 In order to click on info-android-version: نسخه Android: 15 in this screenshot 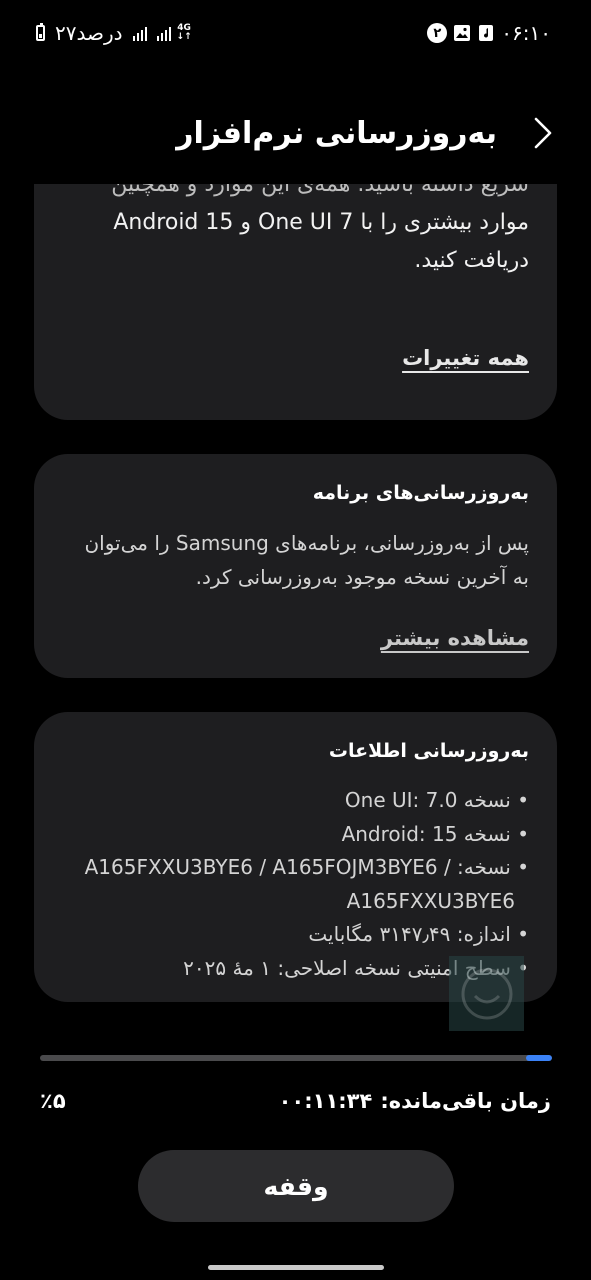, I will do `click(293, 835)`.